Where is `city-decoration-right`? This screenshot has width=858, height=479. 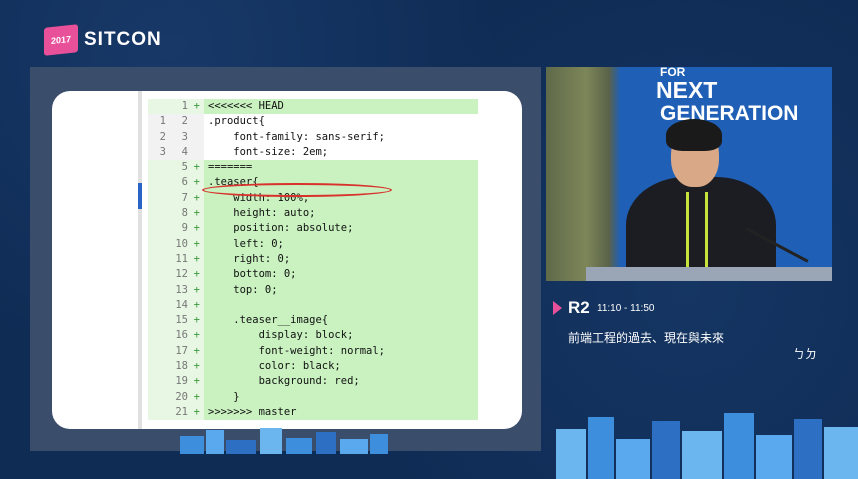 city-decoration-right is located at coordinates (707, 439).